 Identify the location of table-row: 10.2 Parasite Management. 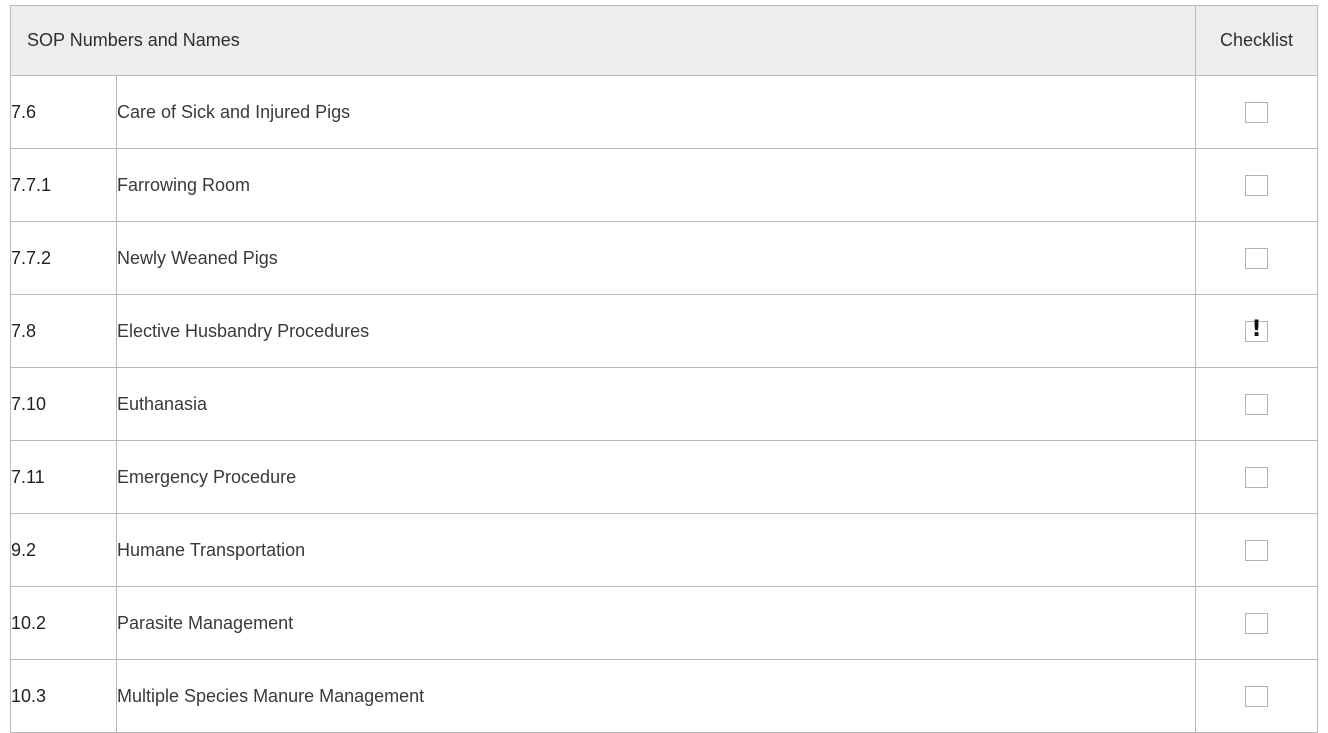
(664, 623).